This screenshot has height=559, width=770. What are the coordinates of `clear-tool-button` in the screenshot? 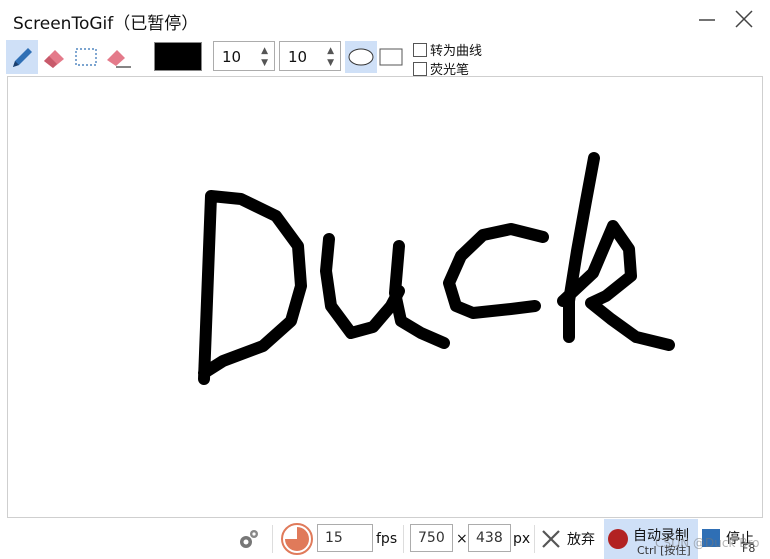 It's located at (118, 57).